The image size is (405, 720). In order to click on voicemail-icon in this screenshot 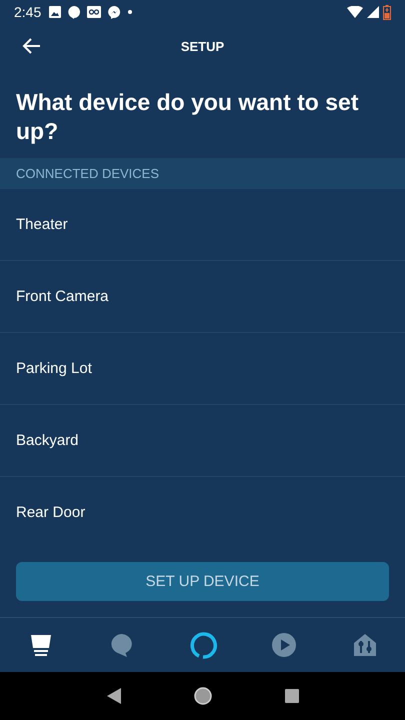, I will do `click(94, 12)`.